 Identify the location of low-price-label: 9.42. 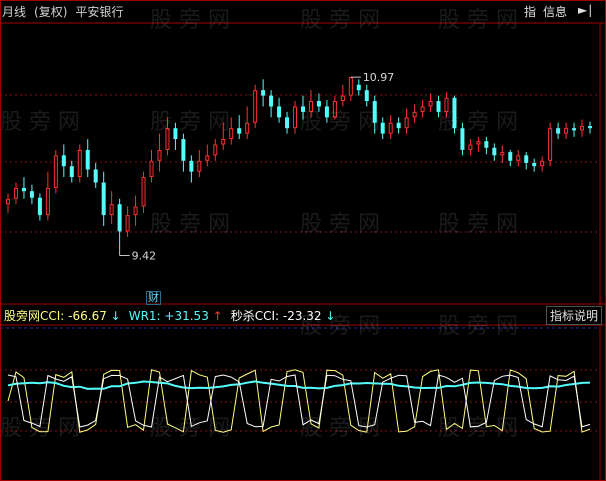
(144, 256).